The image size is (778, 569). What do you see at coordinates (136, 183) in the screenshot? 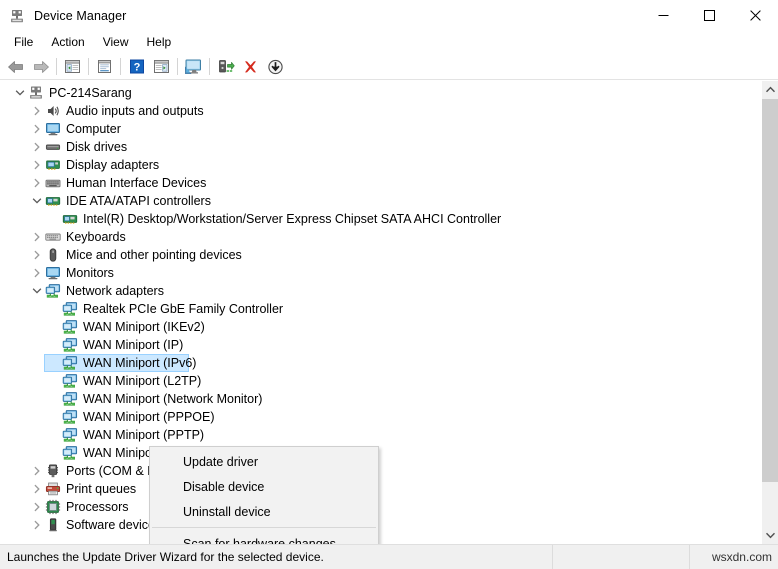
I see `tree-node-label: Human Interface Devices` at bounding box center [136, 183].